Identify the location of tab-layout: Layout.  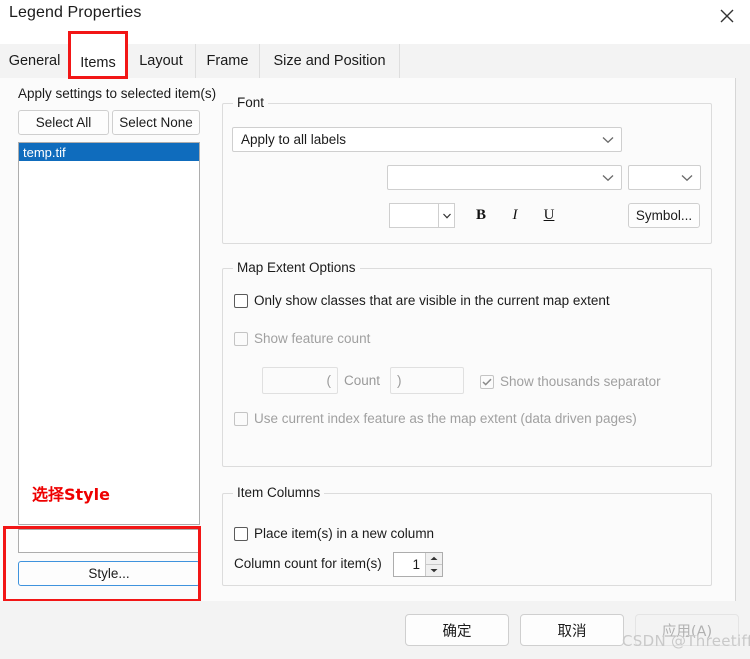
(161, 61).